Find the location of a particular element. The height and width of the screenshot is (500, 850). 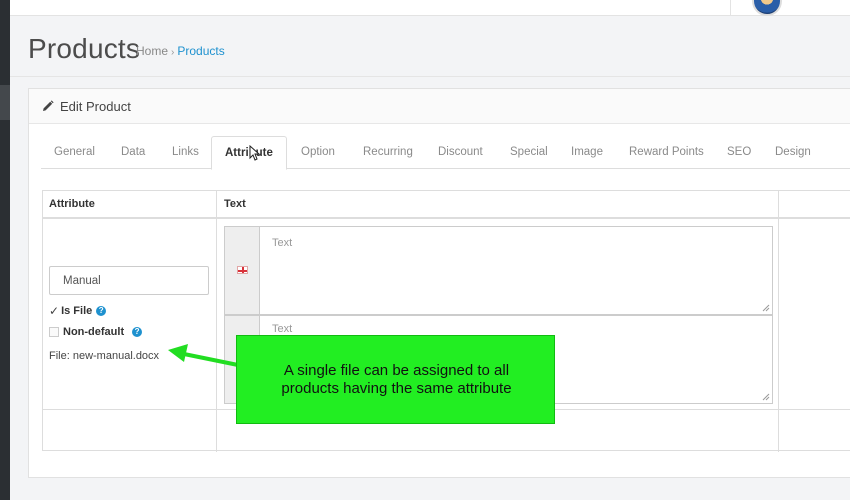

tab-seo: SEO is located at coordinates (739, 152).